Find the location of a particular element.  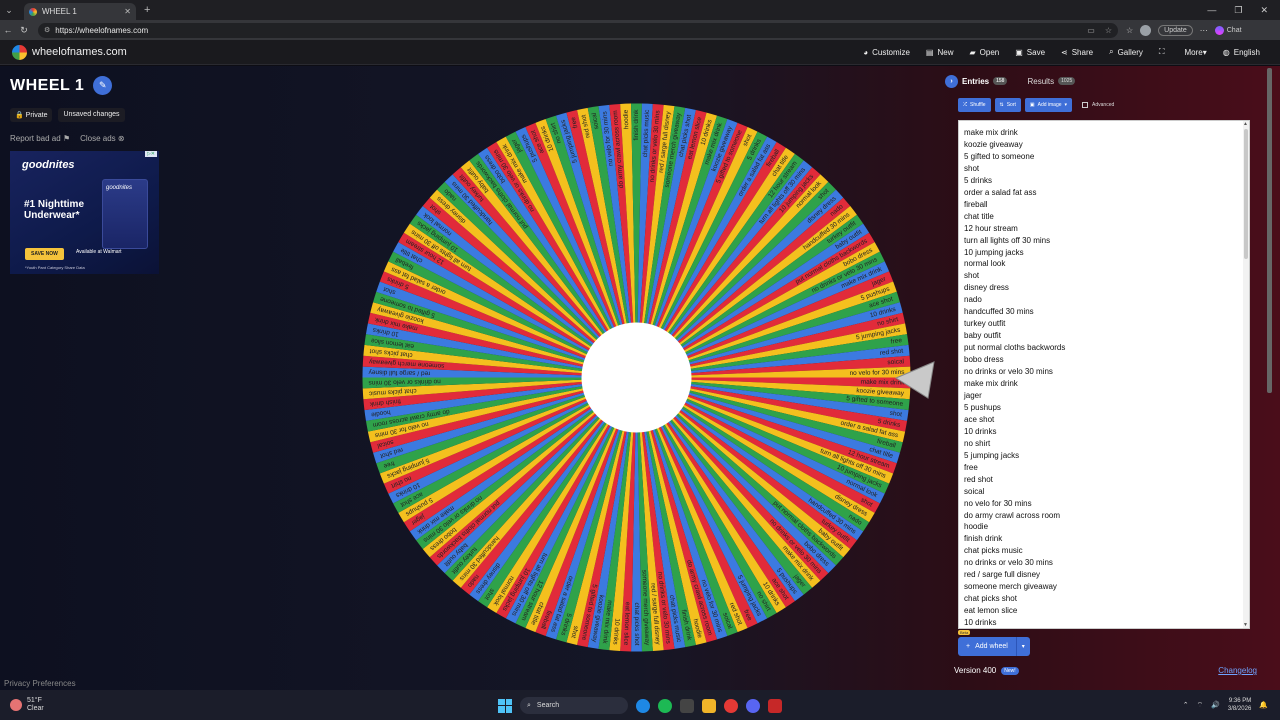

entry-line: 10 drinks is located at coordinates (980, 623).